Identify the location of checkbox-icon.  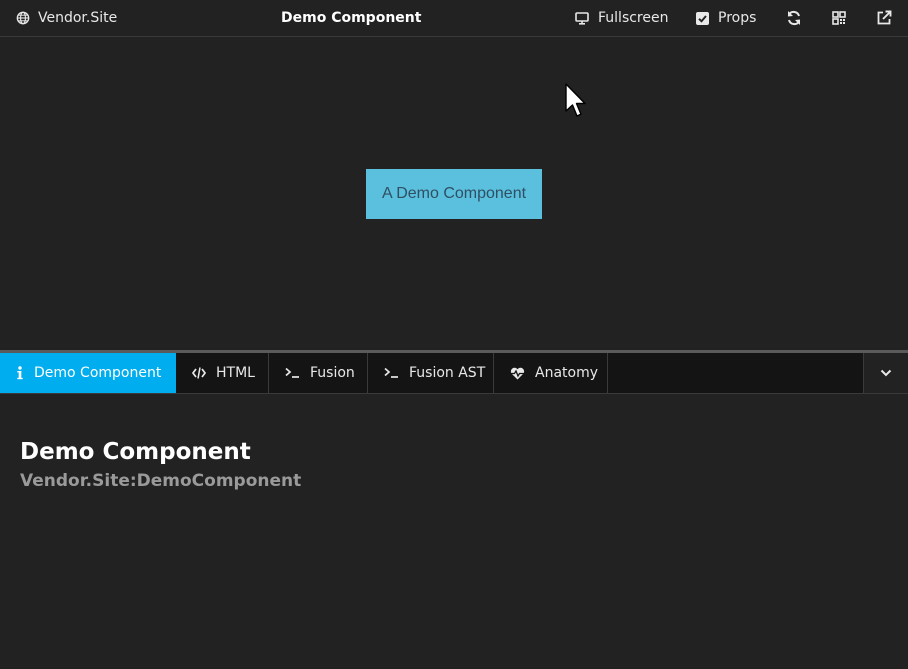
(702, 18).